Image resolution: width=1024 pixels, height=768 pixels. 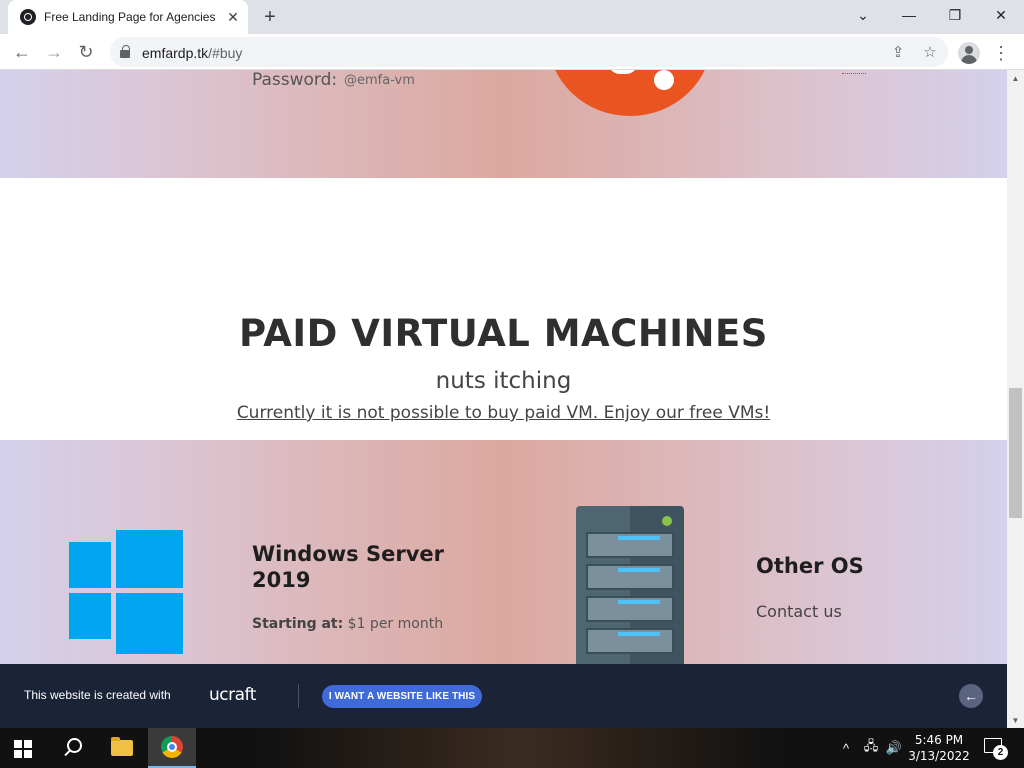 I want to click on paid-vm-title: PAID VIRTUAL MACHINES, so click(x=503, y=333).